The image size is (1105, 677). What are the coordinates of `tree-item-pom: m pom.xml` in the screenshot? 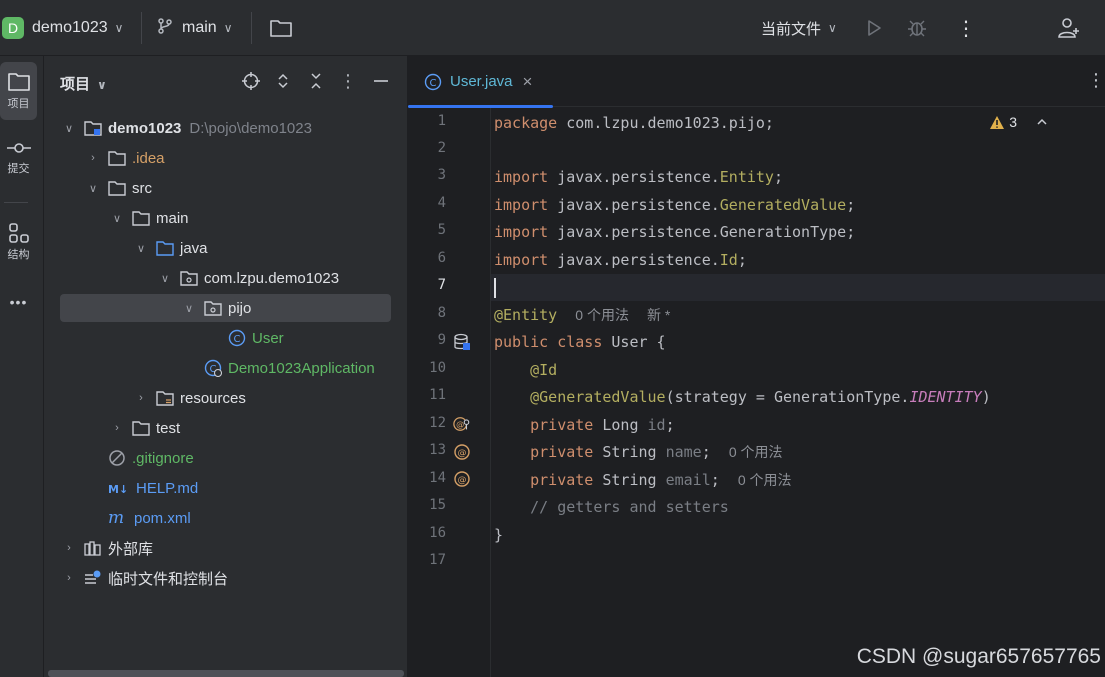 It's located at (226, 518).